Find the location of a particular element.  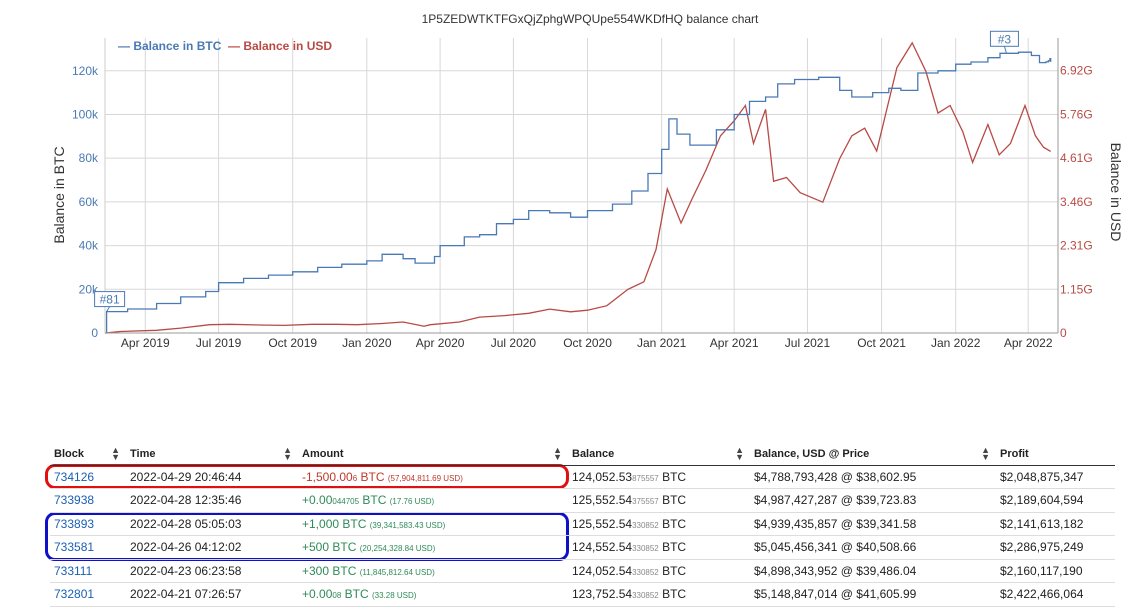

x-tick-label: Oct 2019 is located at coordinates (292, 343).